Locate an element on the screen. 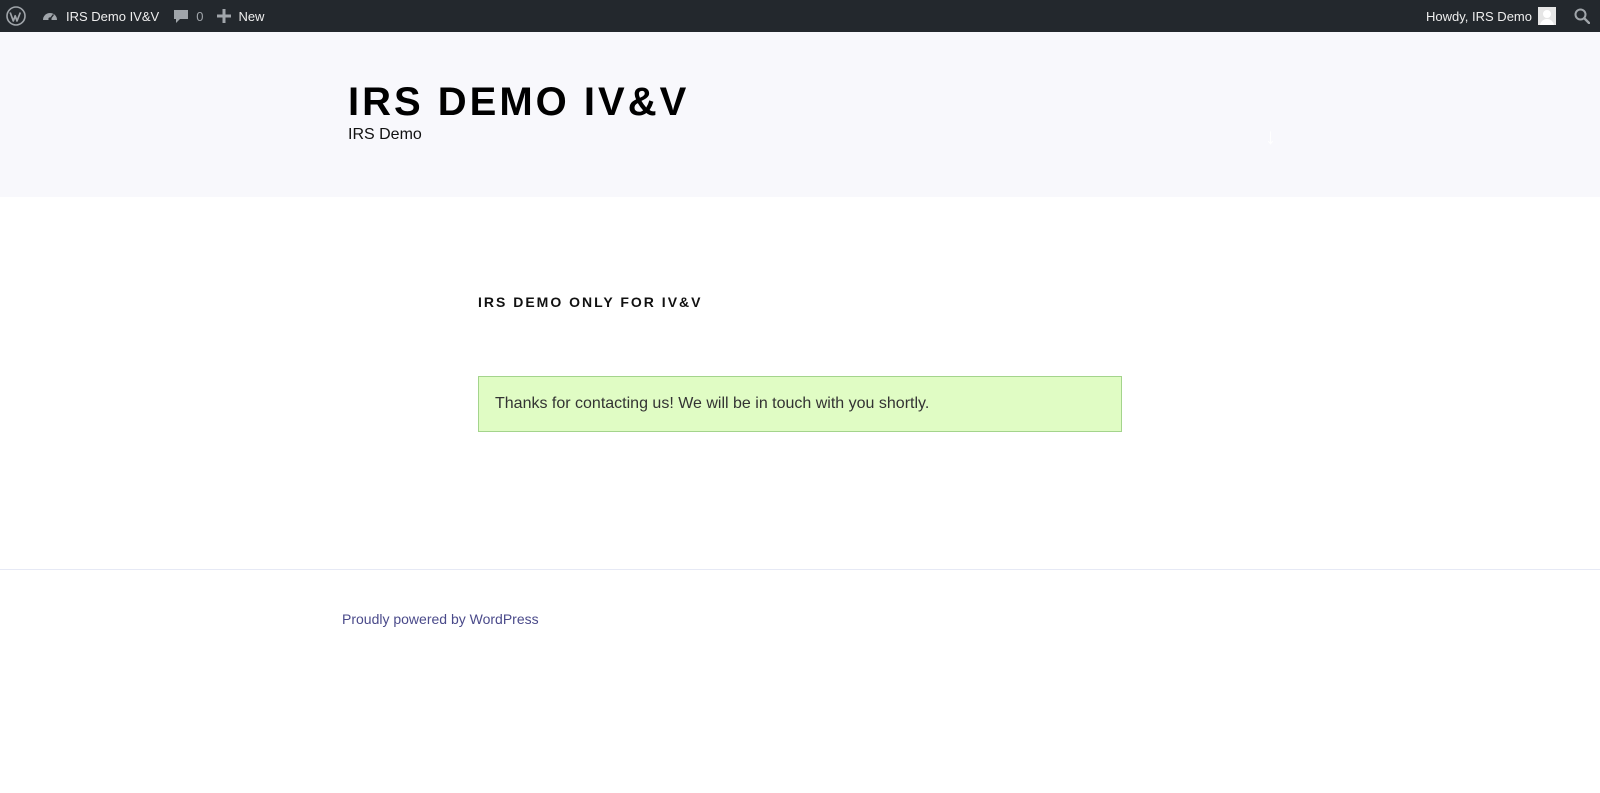 The width and height of the screenshot is (1600, 793). comments-count: 0 is located at coordinates (200, 16).